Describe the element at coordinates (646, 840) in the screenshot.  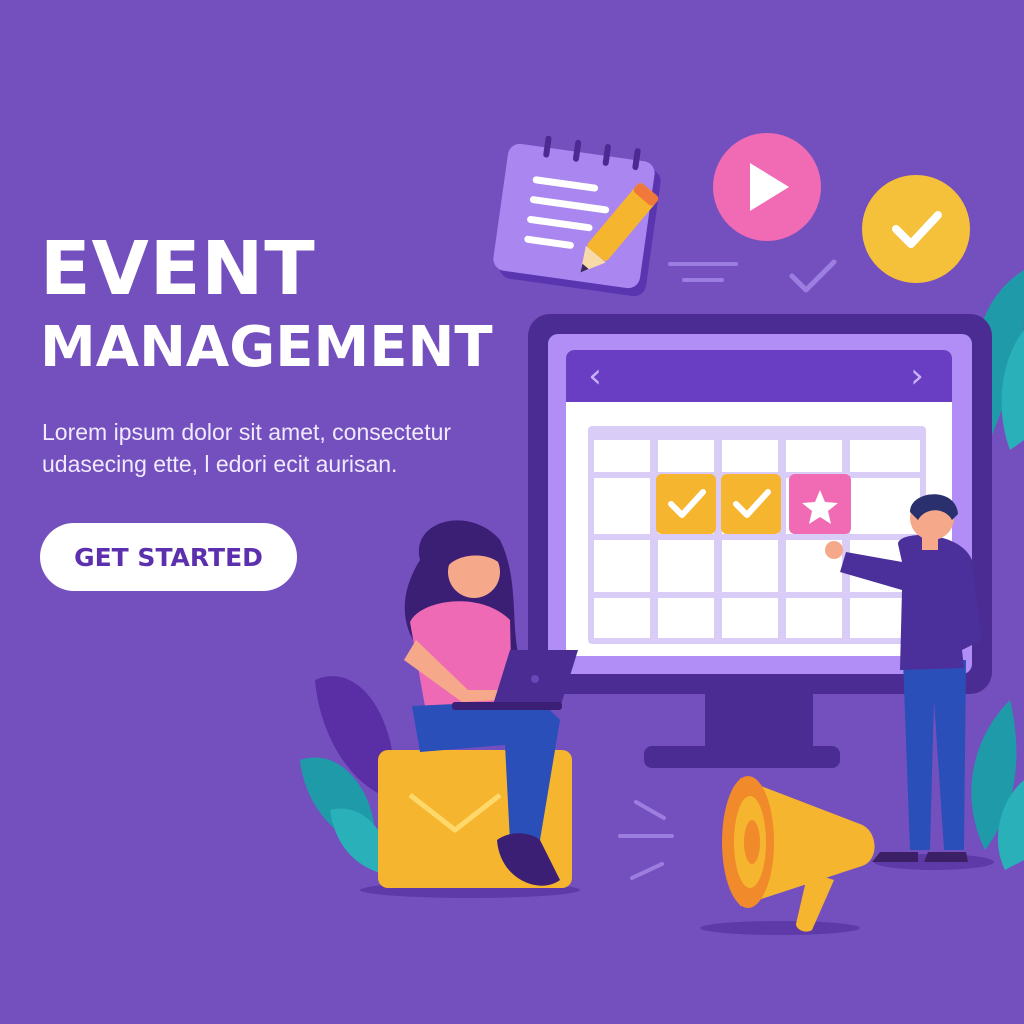
I see `motion-lines-megaphone` at that location.